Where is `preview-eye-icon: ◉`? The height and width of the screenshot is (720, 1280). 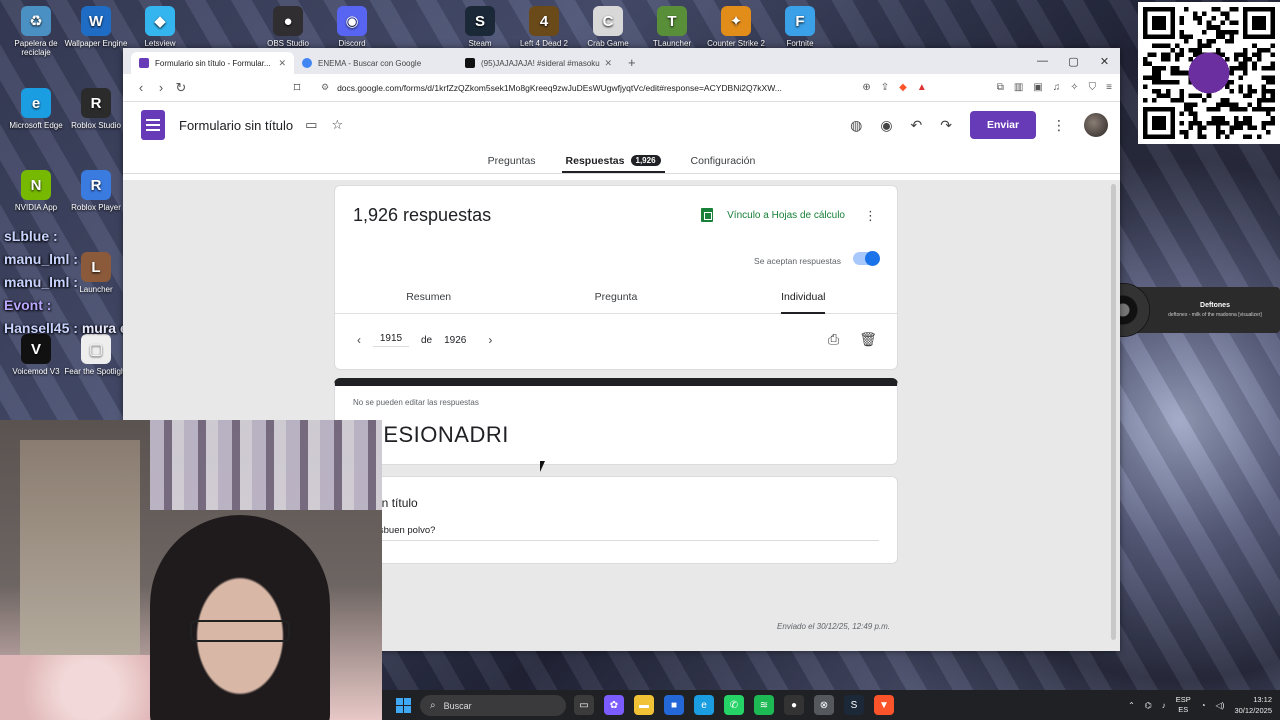 preview-eye-icon: ◉ is located at coordinates (886, 125).